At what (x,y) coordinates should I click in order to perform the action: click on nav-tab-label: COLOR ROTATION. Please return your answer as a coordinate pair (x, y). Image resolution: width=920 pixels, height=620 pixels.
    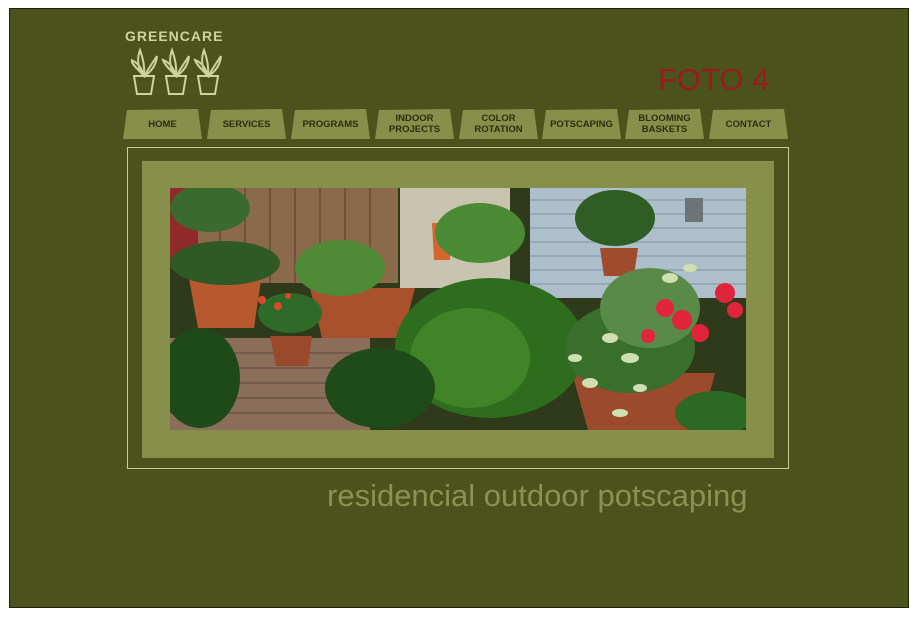
    Looking at the image, I should click on (498, 124).